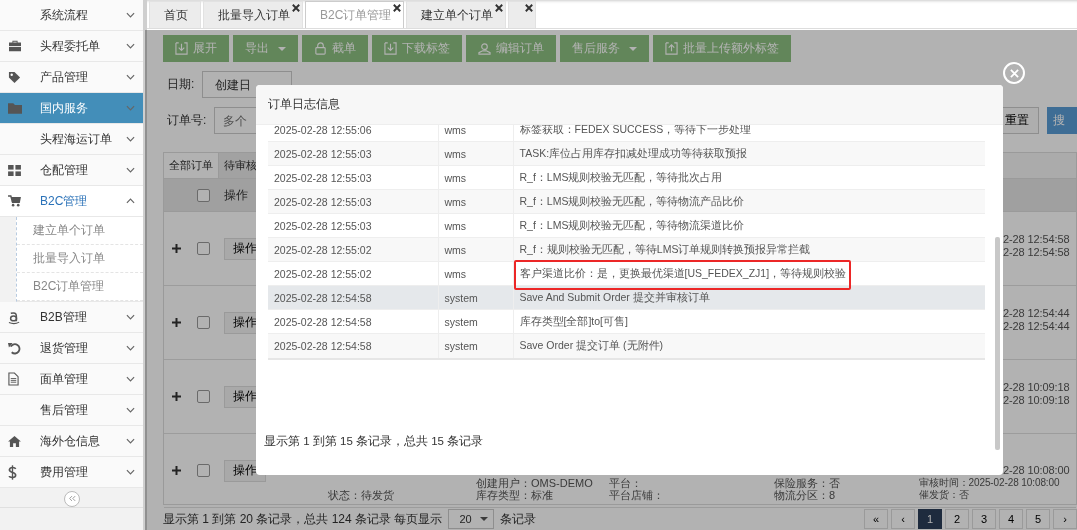  What do you see at coordinates (71, 139) in the screenshot?
I see `sidebar-item: 头程海运订单` at bounding box center [71, 139].